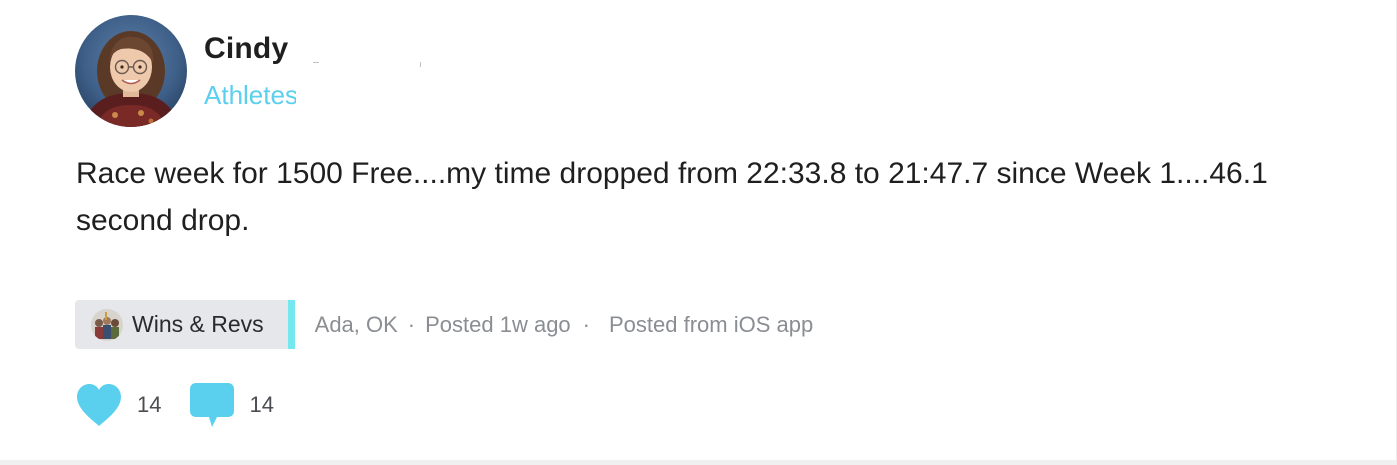 The height and width of the screenshot is (465, 1397). What do you see at coordinates (246, 49) in the screenshot?
I see `author-name: Cindy` at bounding box center [246, 49].